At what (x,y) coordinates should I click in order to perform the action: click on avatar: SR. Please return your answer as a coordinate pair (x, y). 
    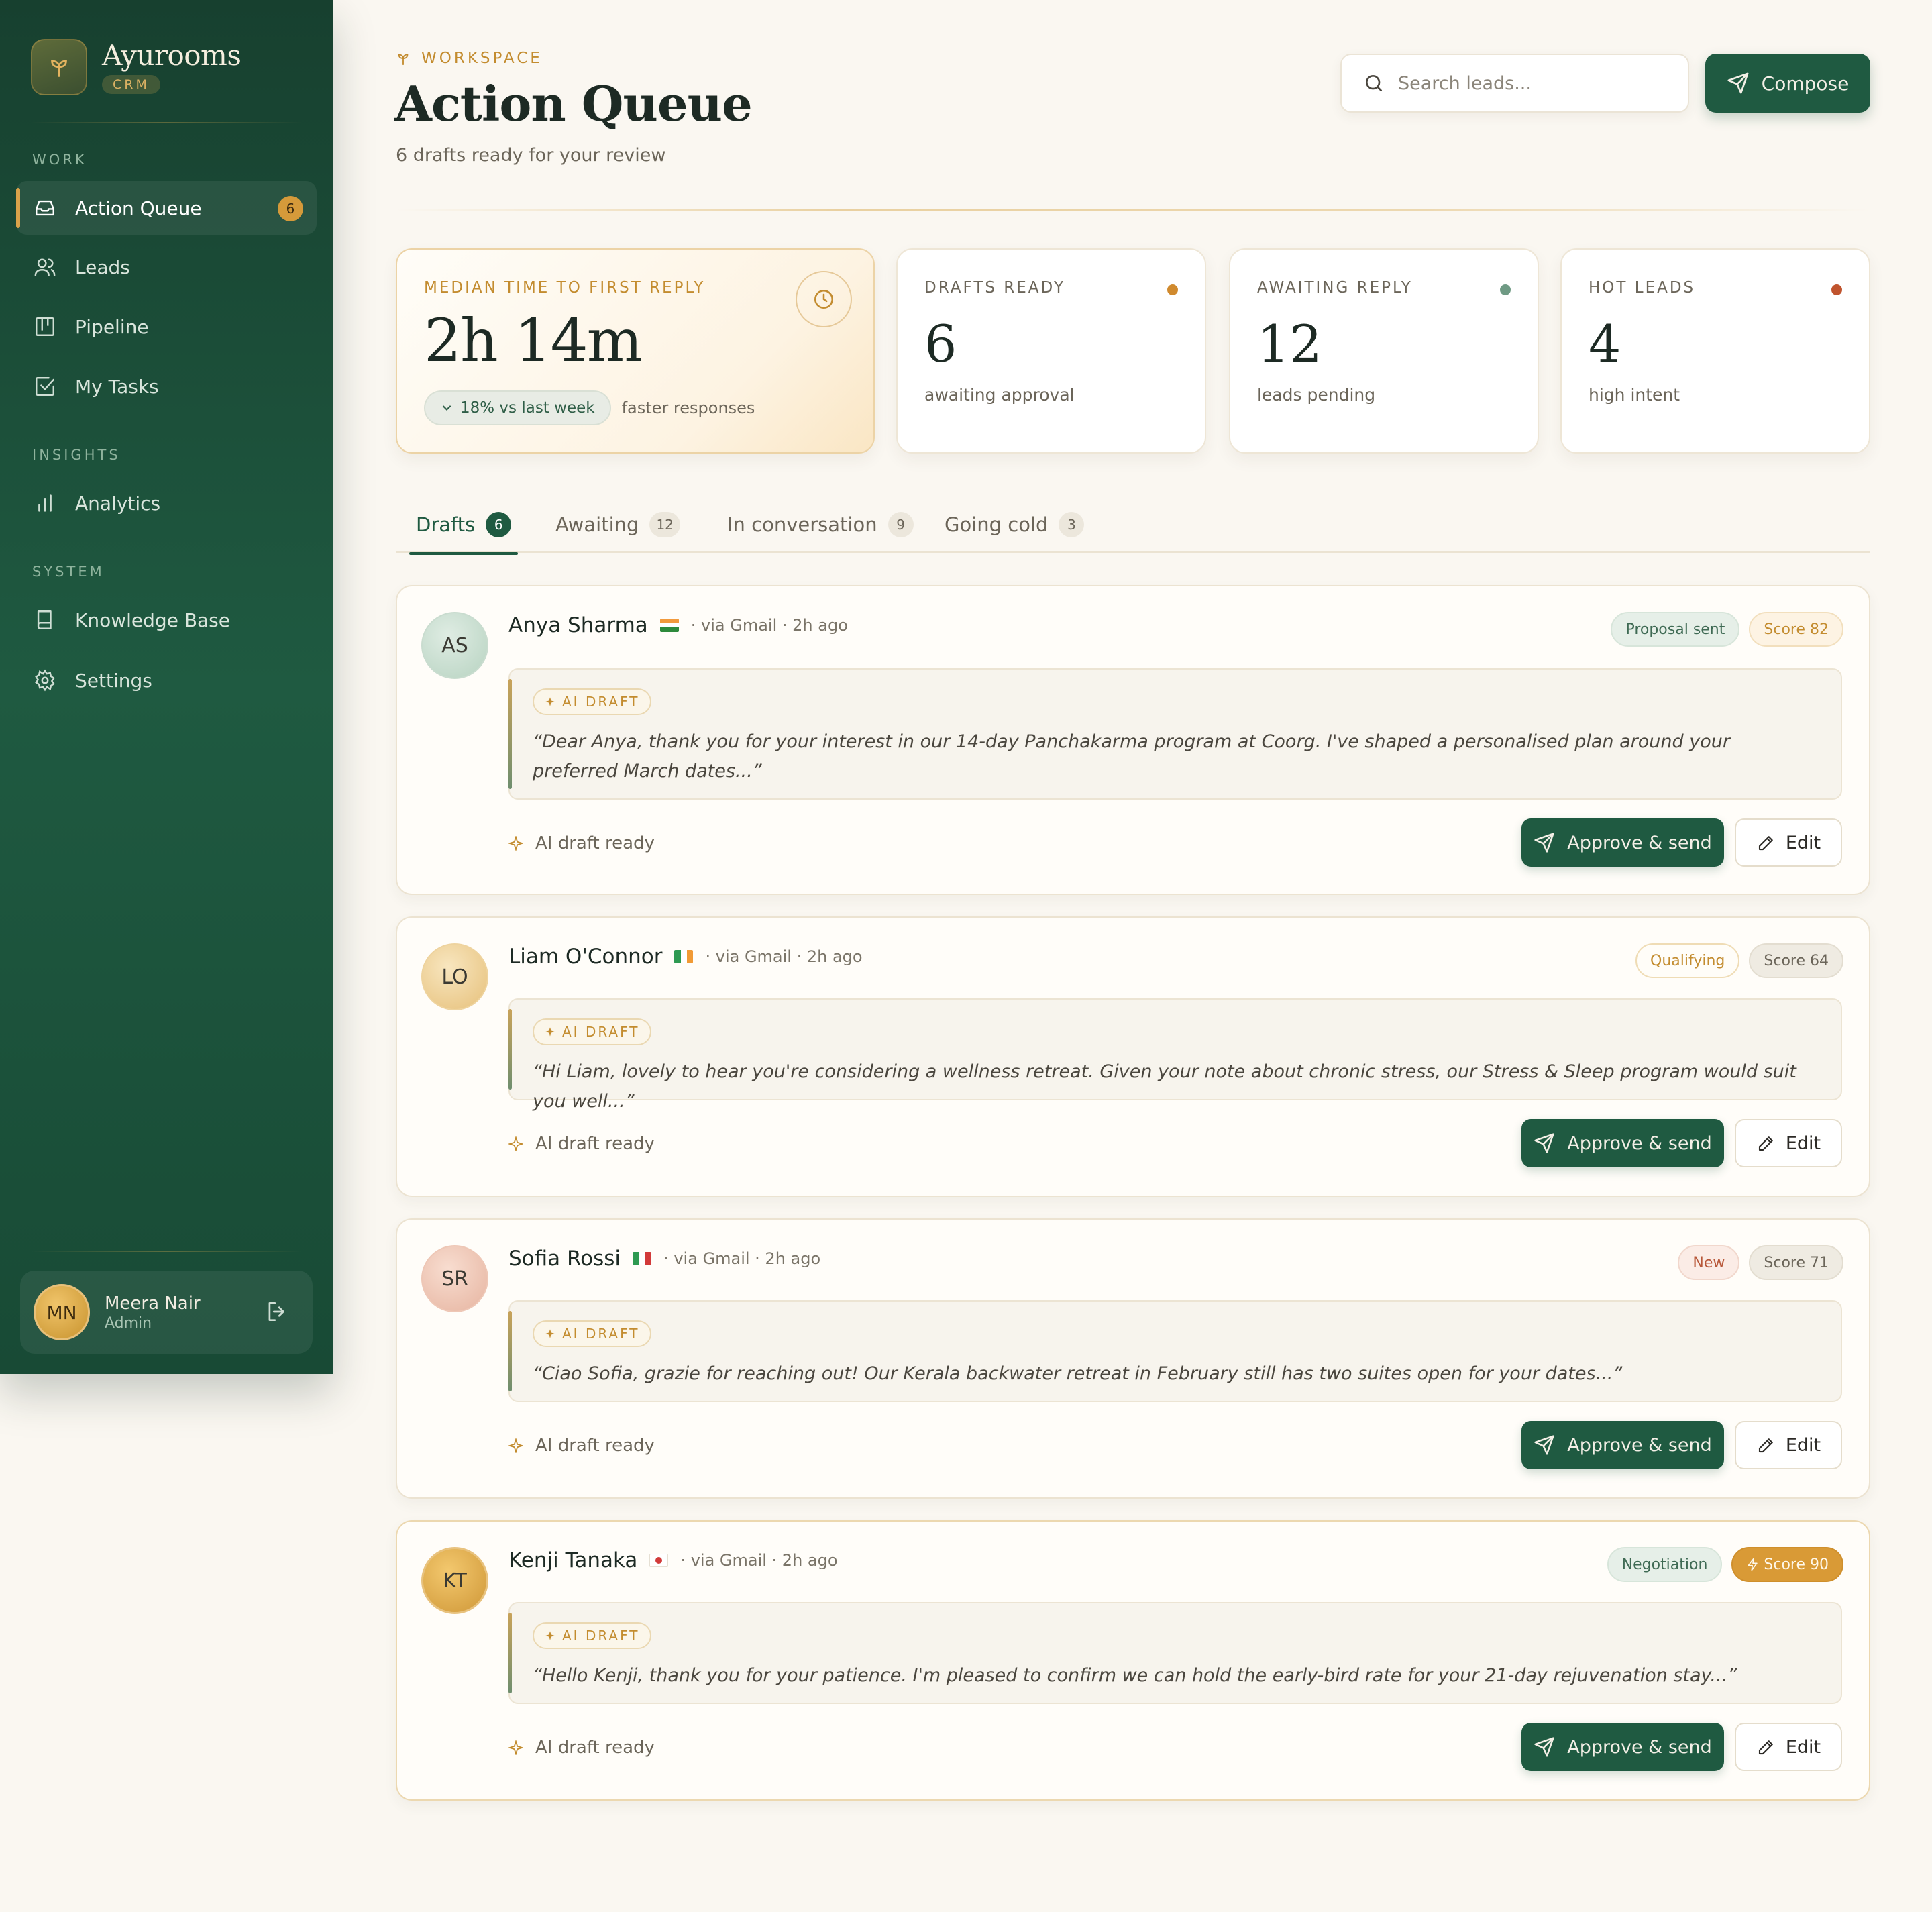
    Looking at the image, I should click on (454, 1279).